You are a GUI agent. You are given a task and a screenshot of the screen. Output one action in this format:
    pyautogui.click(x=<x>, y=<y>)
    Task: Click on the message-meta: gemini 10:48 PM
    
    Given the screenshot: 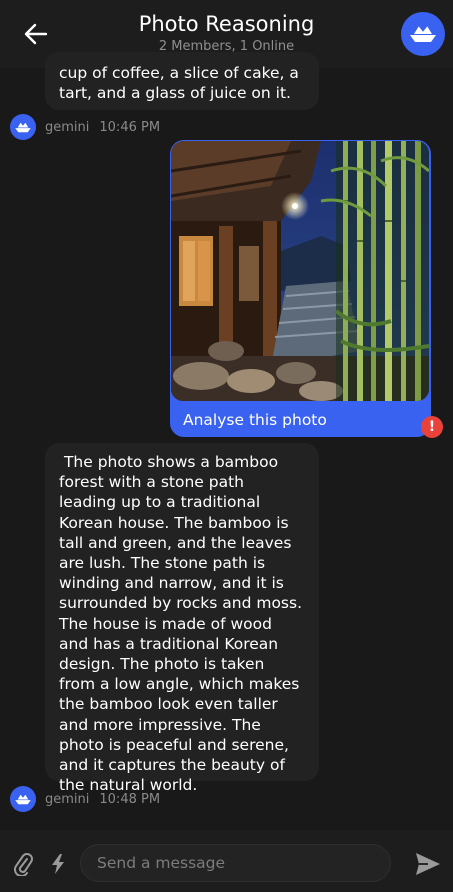 What is the action you would take?
    pyautogui.click(x=85, y=799)
    